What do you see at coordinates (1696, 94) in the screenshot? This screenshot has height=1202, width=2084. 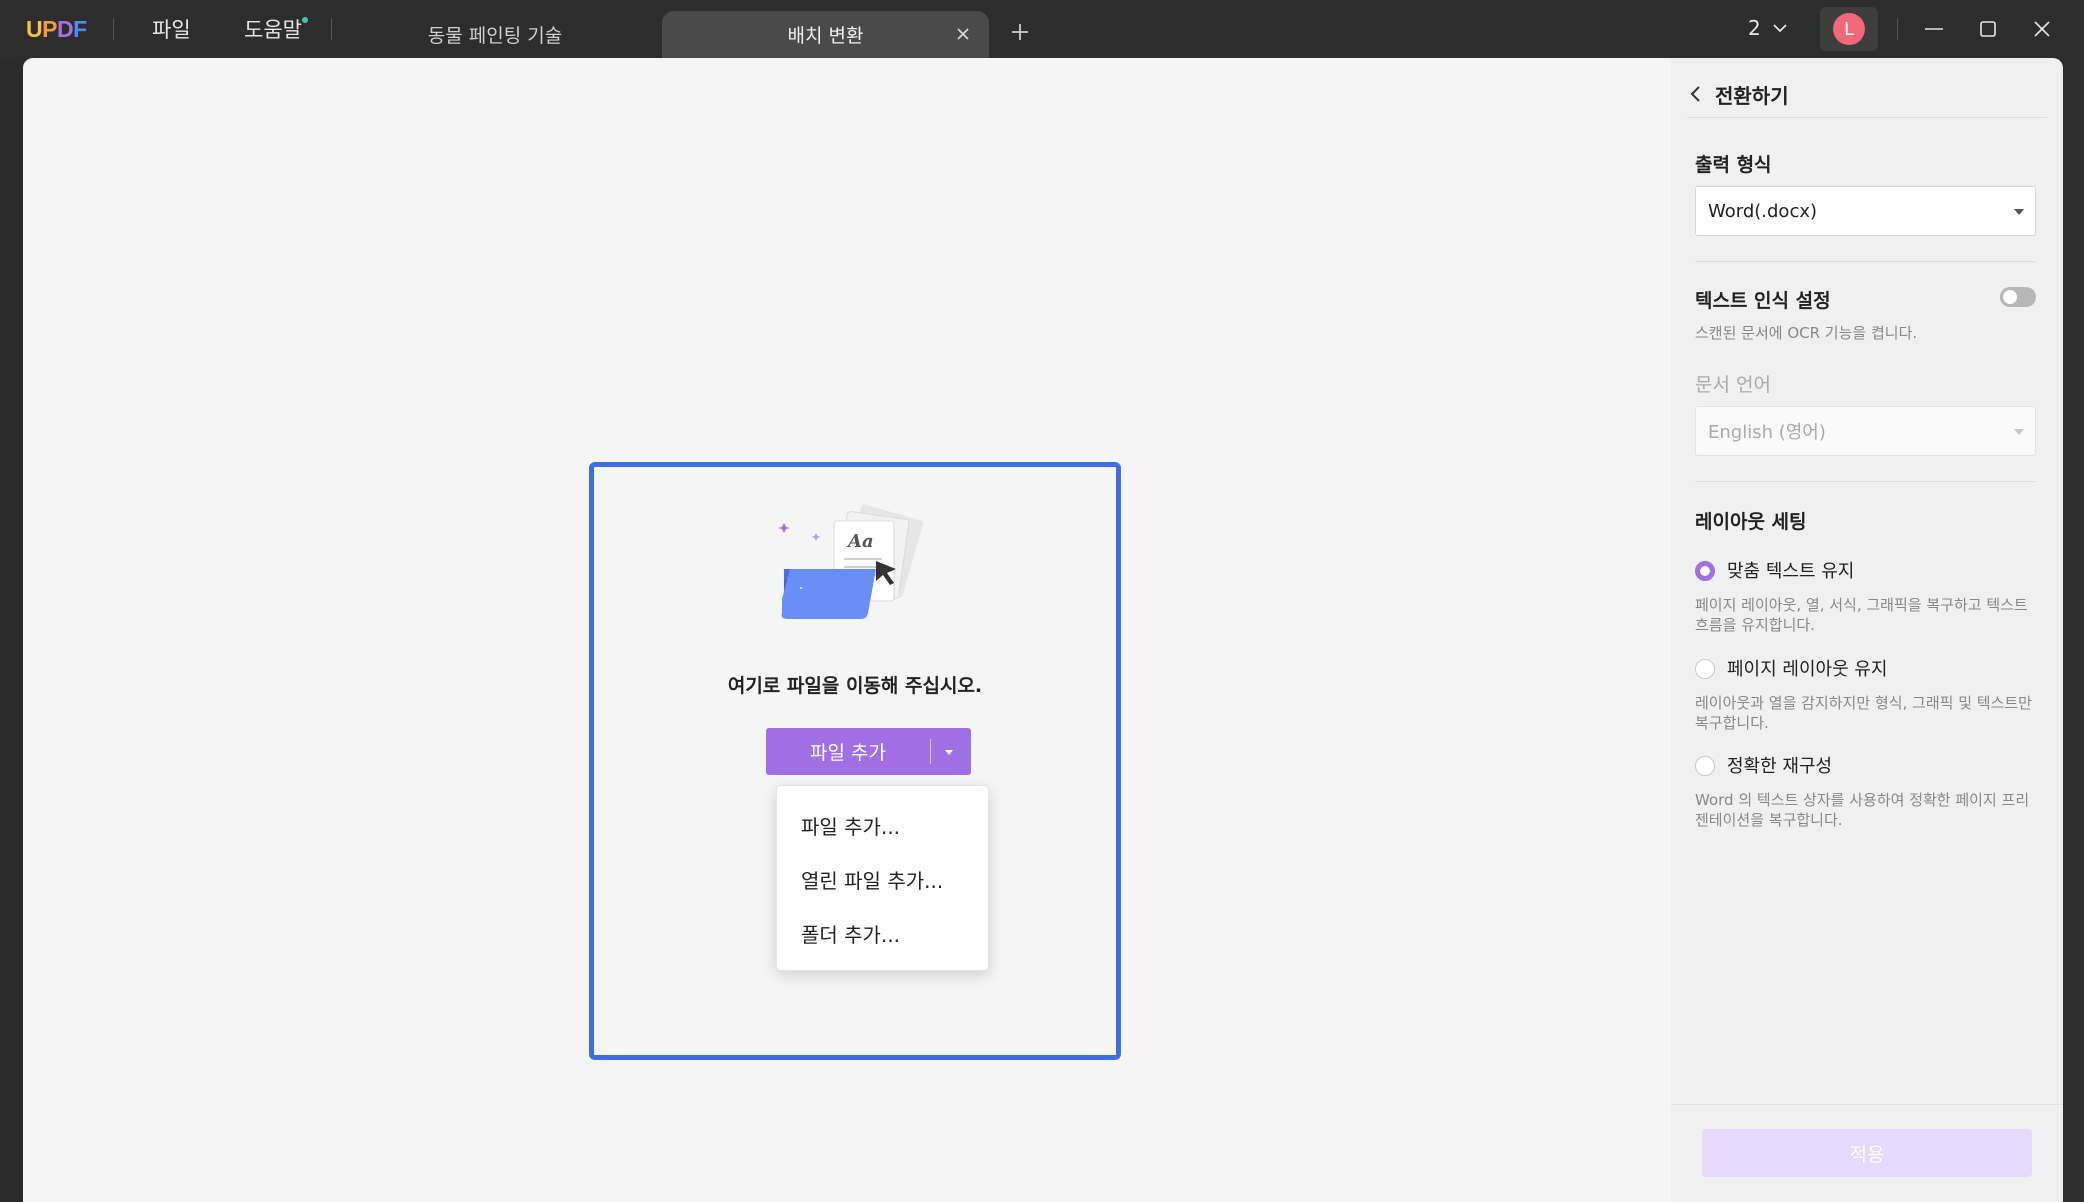 I see `back-arrow-icon` at bounding box center [1696, 94].